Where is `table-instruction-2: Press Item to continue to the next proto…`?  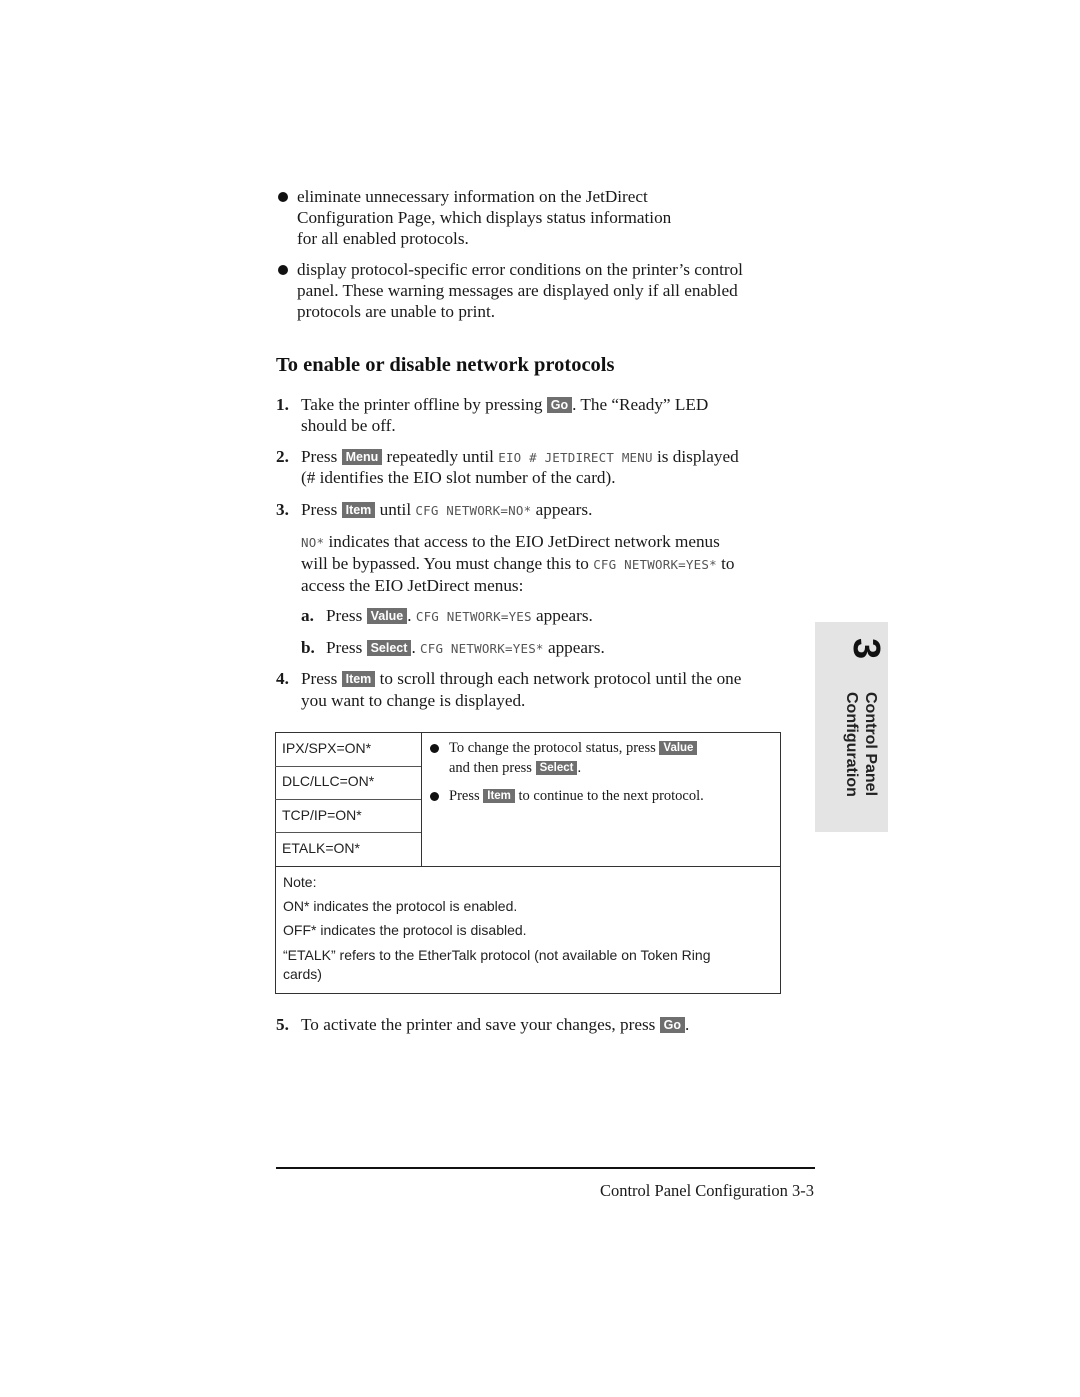
table-instruction-2: Press Item to continue to the next proto… is located at coordinates (576, 796).